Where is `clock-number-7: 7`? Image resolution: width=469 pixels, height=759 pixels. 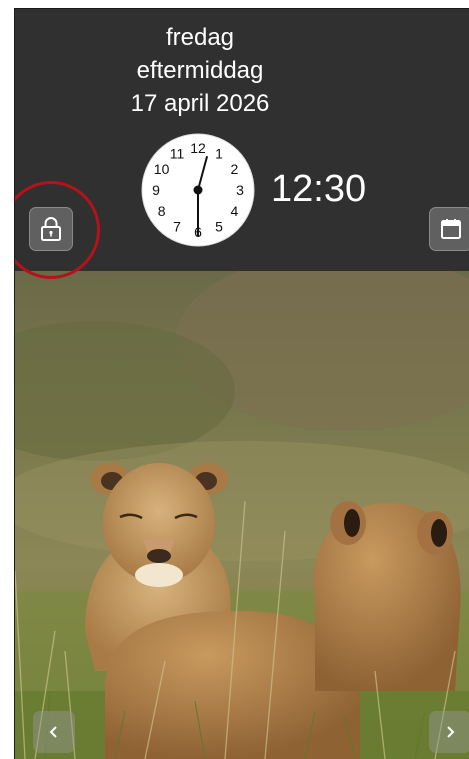 clock-number-7: 7 is located at coordinates (177, 226).